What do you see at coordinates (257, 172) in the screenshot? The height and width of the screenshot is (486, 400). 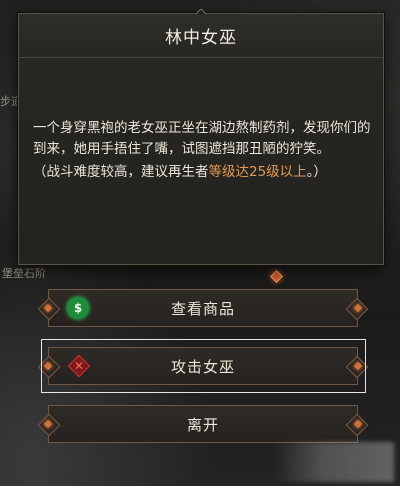 I see `hint-highlight: 等级达25级以上` at bounding box center [257, 172].